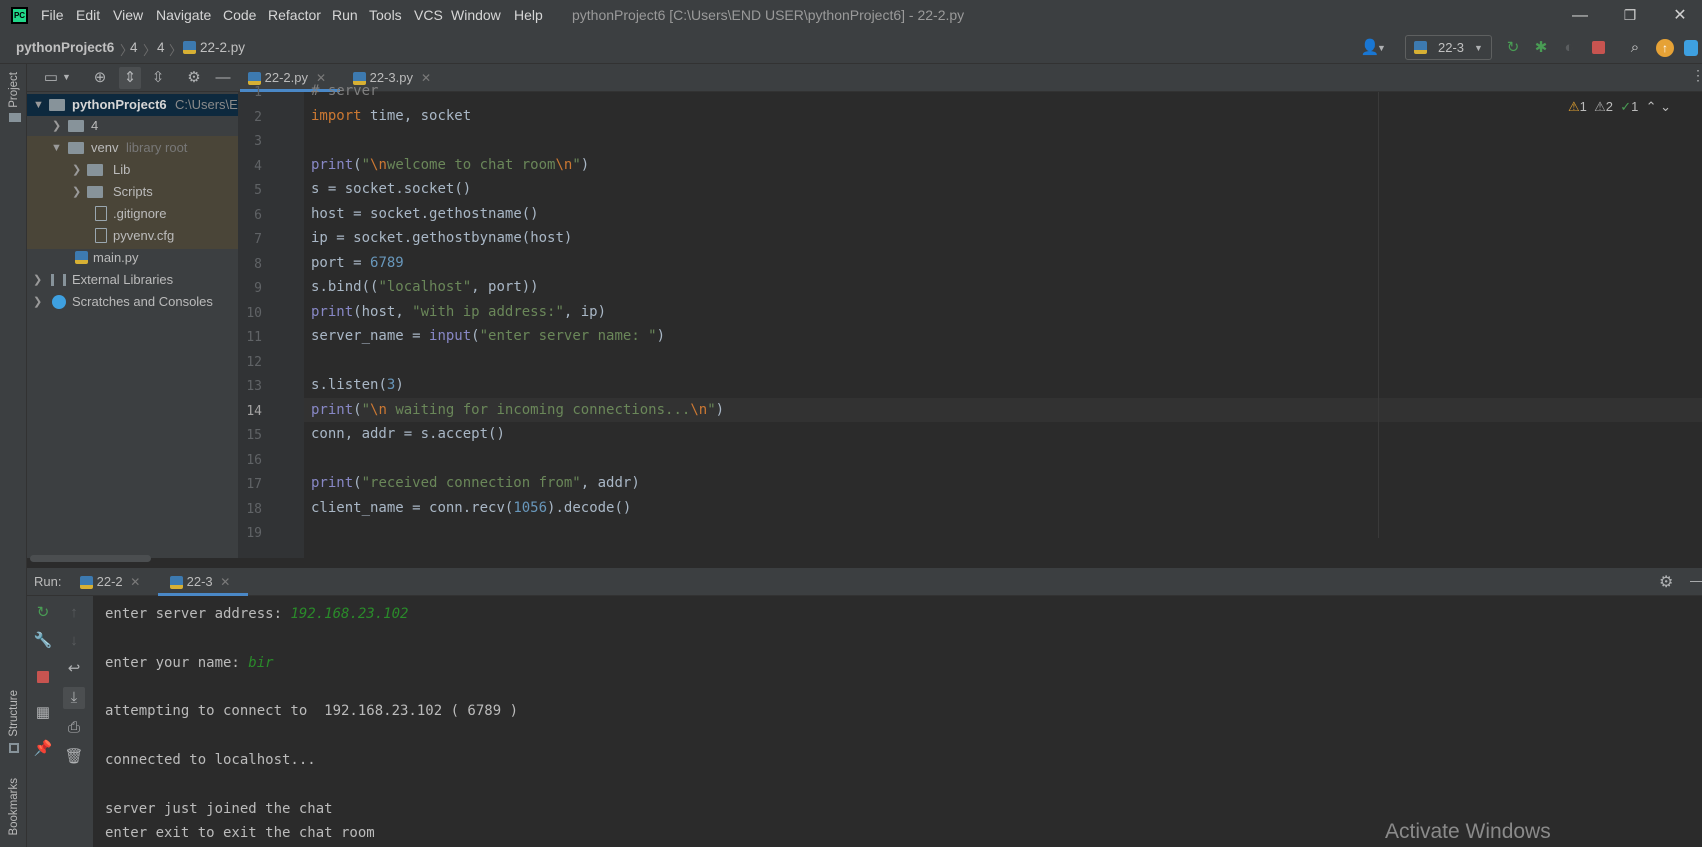 The height and width of the screenshot is (847, 1702). What do you see at coordinates (95, 125) in the screenshot?
I see `tree-item-label: 4` at bounding box center [95, 125].